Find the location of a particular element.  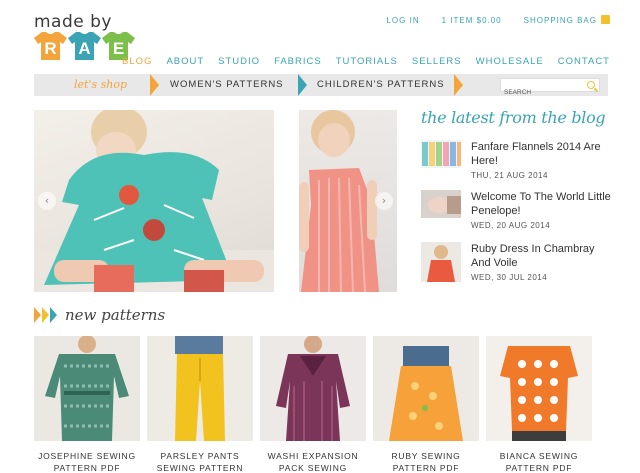

nav-wholesale: WHOLESALE is located at coordinates (510, 61).